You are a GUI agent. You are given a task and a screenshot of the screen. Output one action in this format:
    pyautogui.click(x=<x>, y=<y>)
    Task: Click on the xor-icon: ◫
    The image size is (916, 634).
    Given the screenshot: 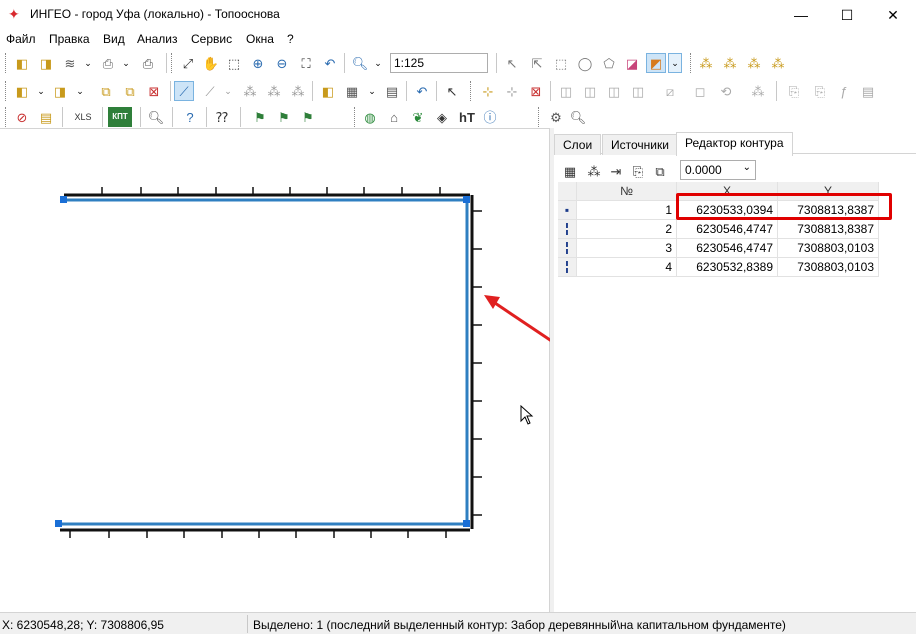 What is the action you would take?
    pyautogui.click(x=638, y=91)
    